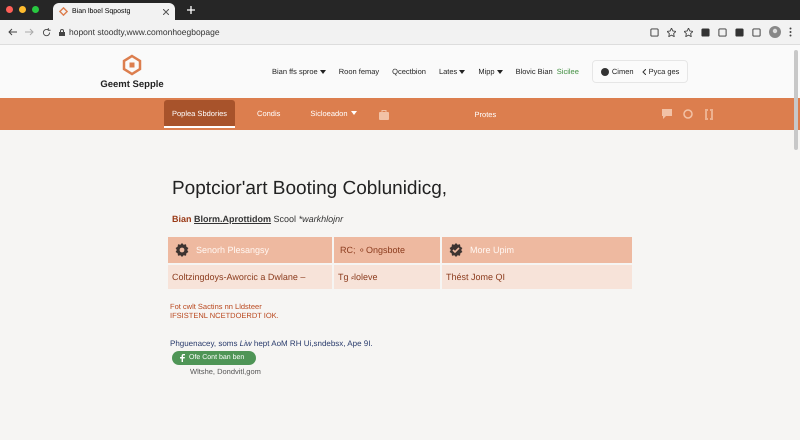 The image size is (800, 440). I want to click on facebook-icon, so click(182, 358).